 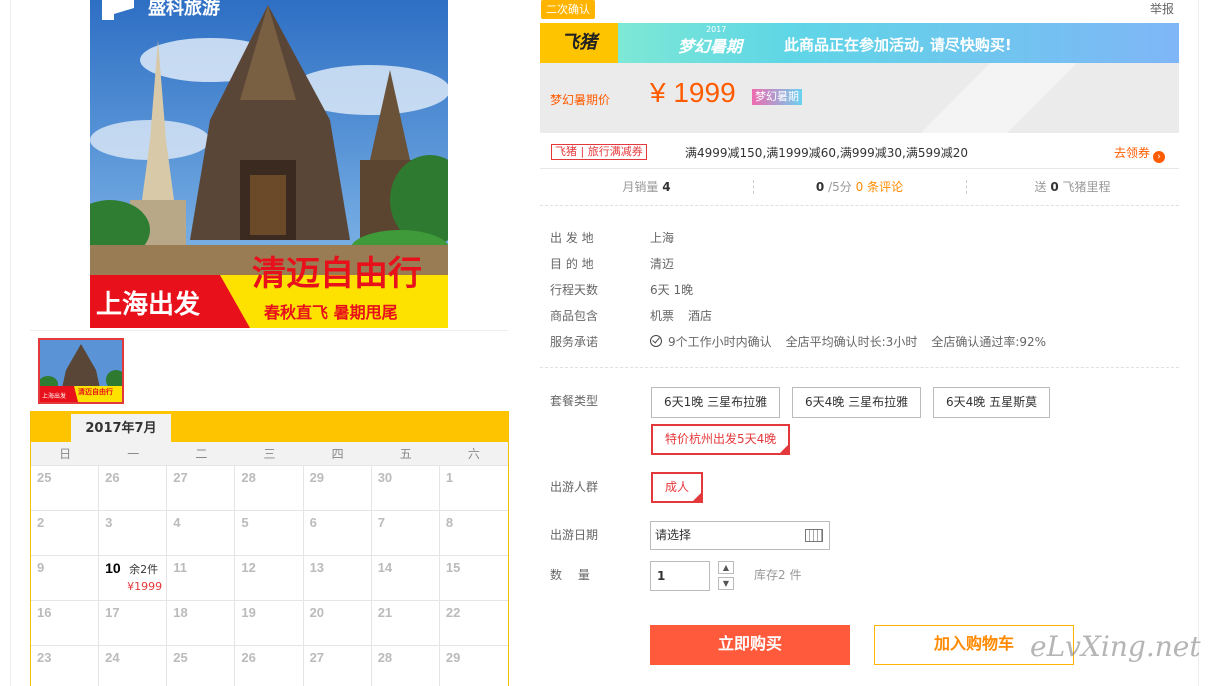 What do you see at coordinates (473, 578) in the screenshot?
I see `calendar-day: 15` at bounding box center [473, 578].